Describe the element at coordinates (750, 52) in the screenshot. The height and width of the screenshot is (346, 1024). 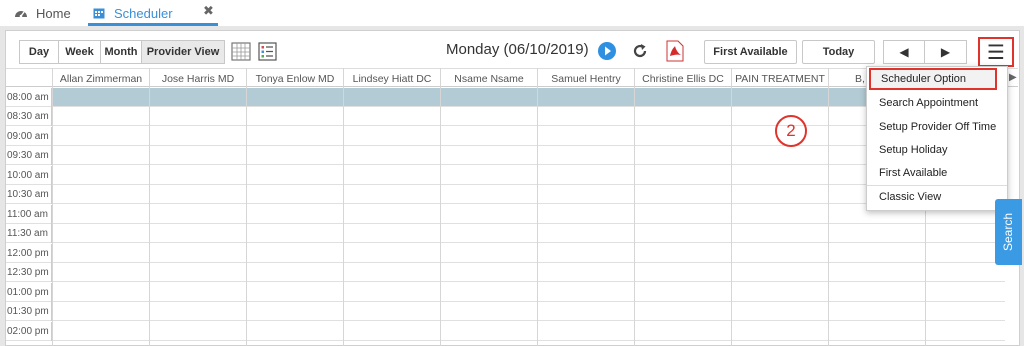
I see `first-available-button: First Available` at that location.